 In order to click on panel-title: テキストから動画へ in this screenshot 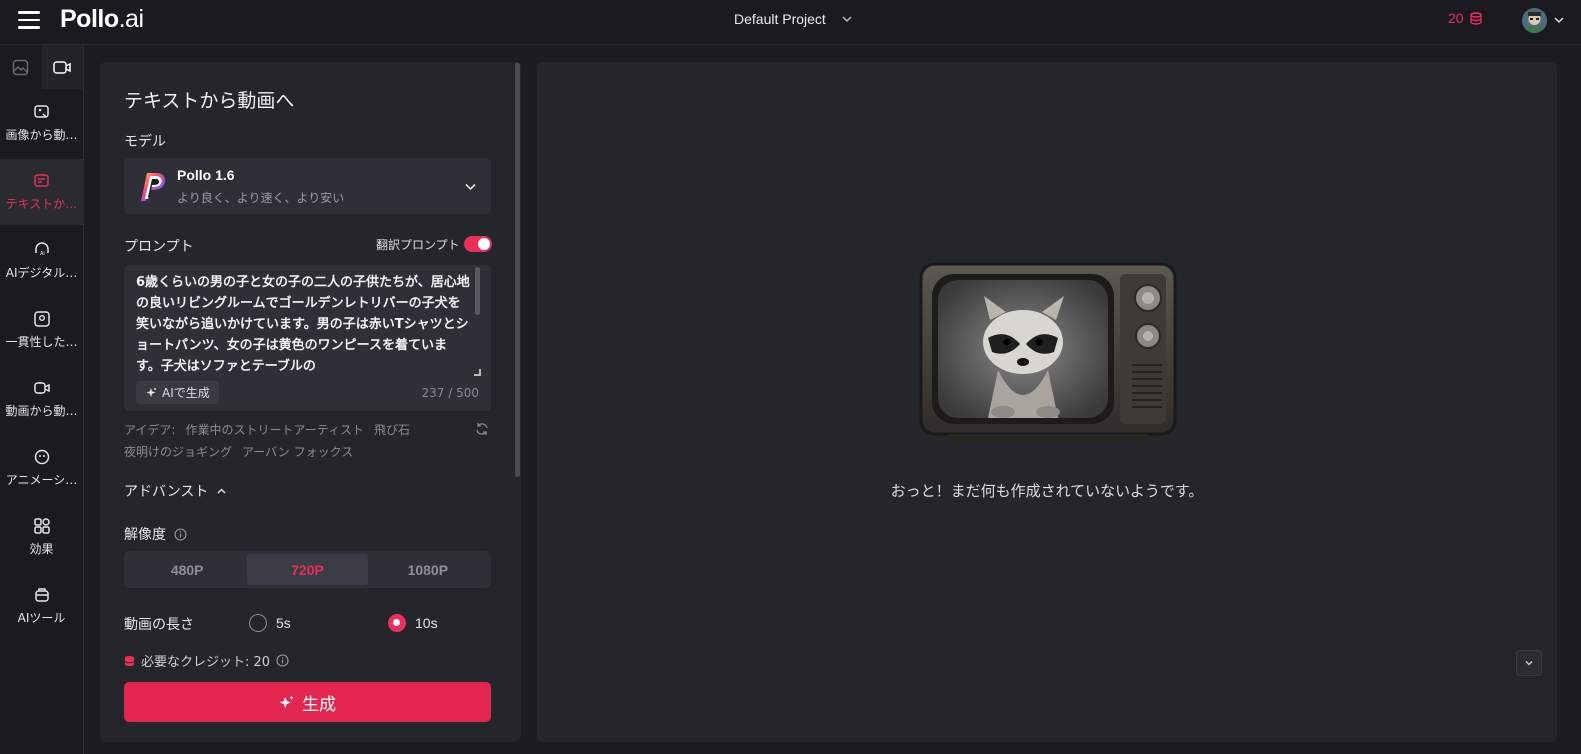, I will do `click(209, 101)`.